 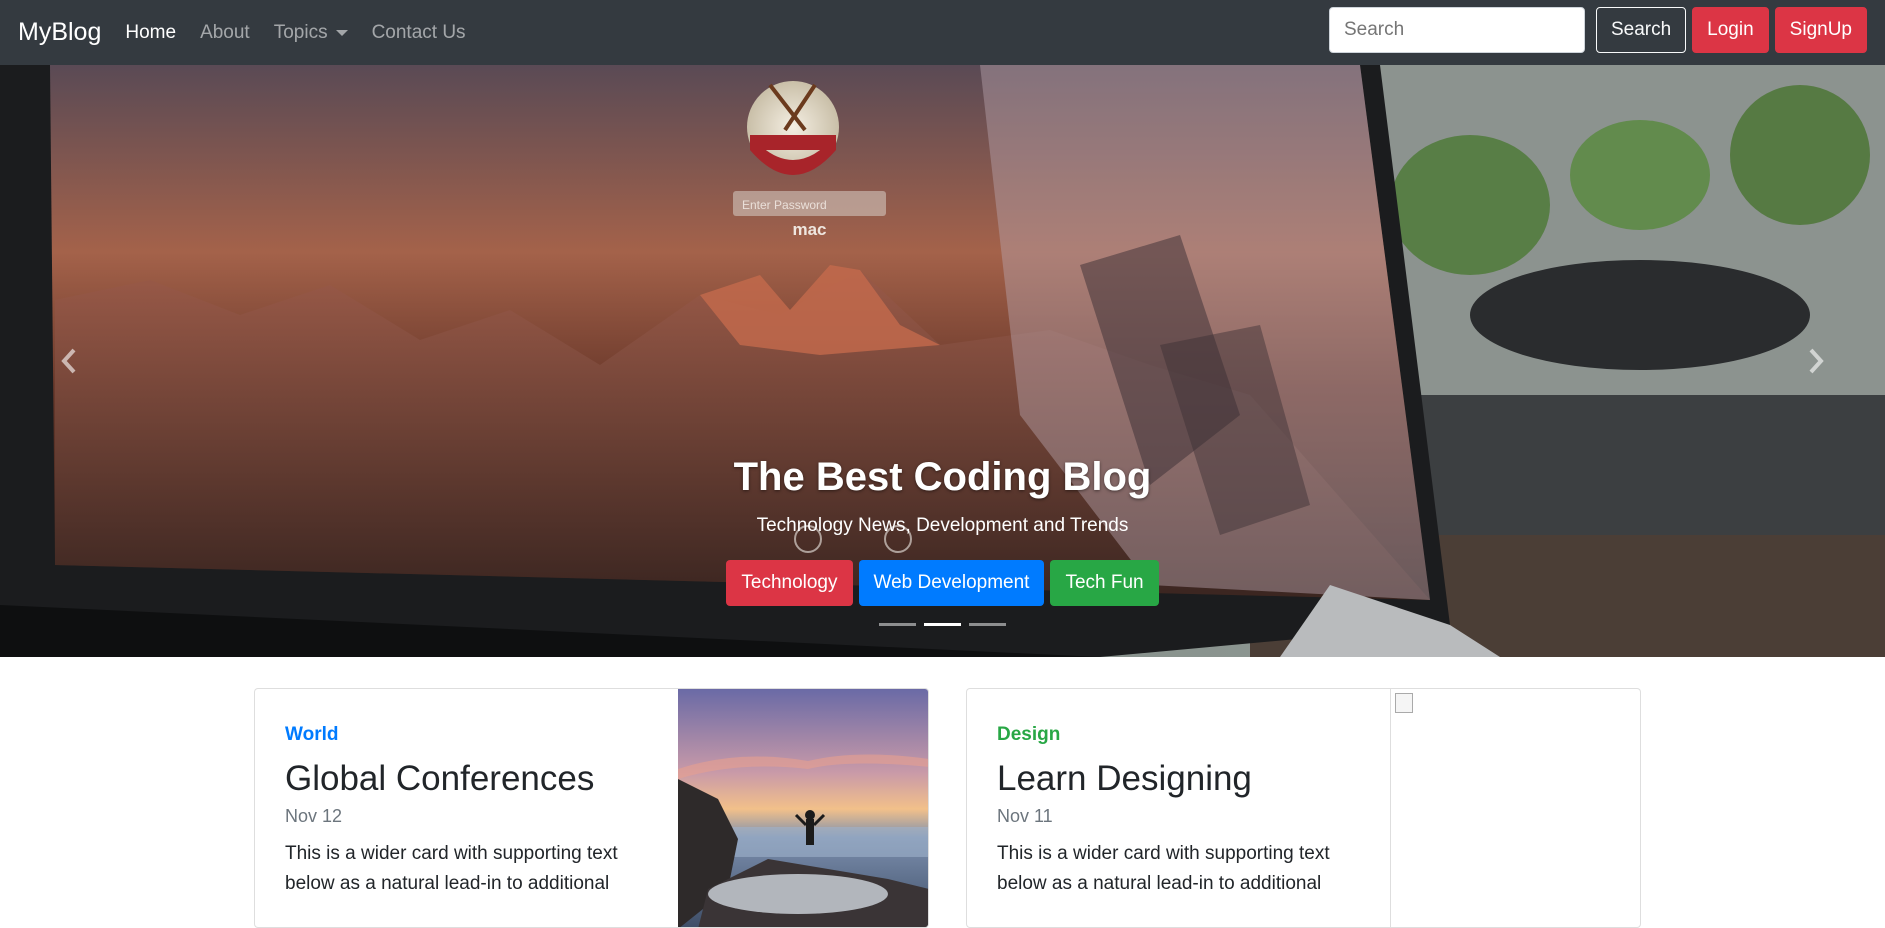 I want to click on card-date: Nov 11, so click(x=1025, y=816).